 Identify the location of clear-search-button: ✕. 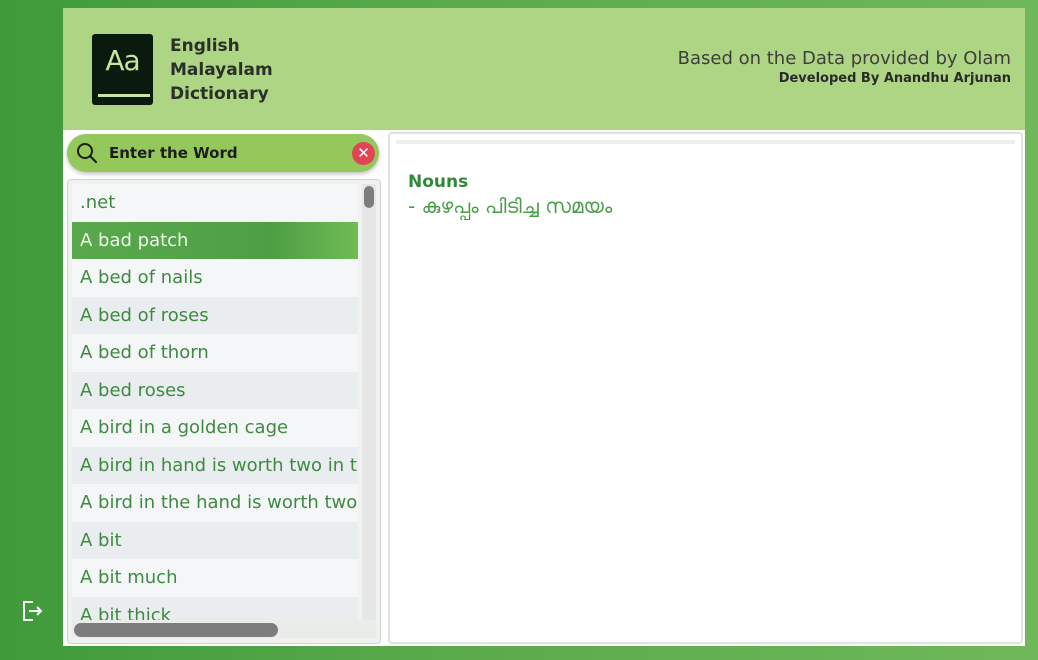
(363, 153).